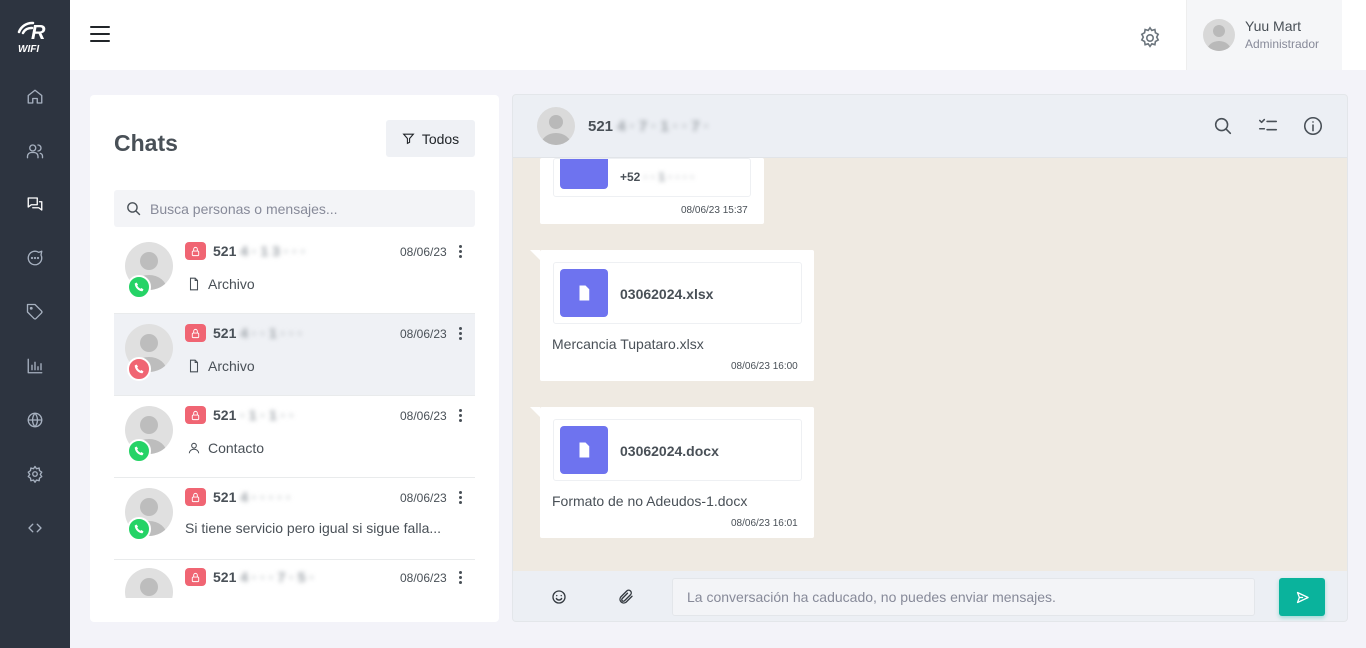 The image size is (1366, 648). Describe the element at coordinates (294, 355) in the screenshot. I see `chat-list-item: 521 4 · · 1 · · · 08/06/23 Archivo` at that location.